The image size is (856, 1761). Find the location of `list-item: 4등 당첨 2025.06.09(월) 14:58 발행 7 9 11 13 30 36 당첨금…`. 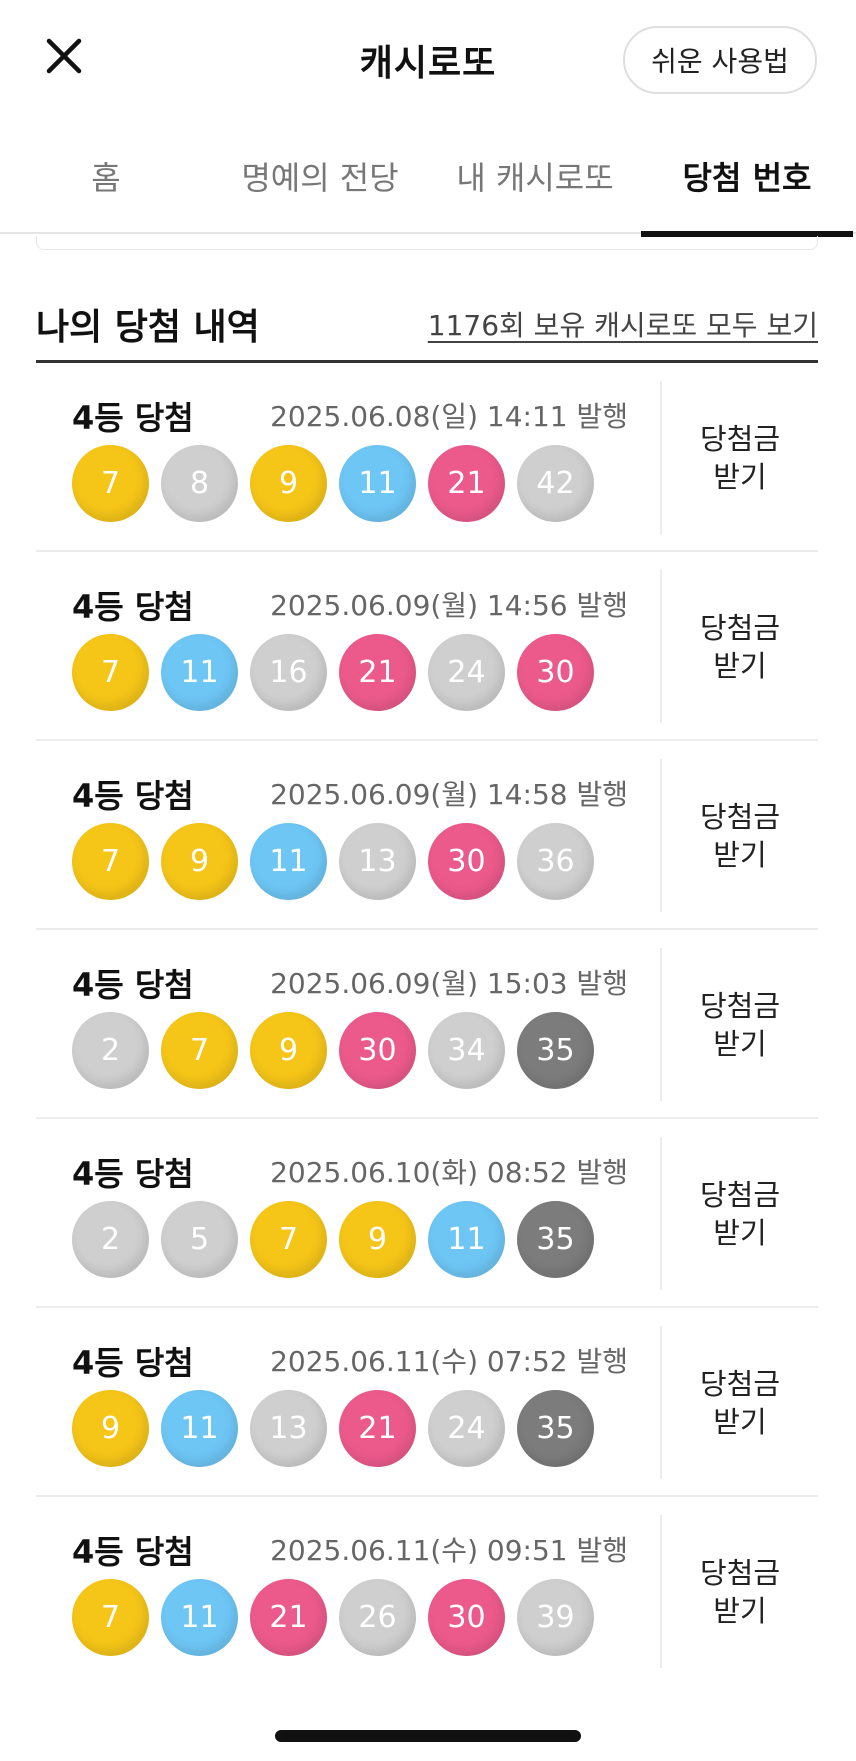

list-item: 4등 당첨 2025.06.09(월) 14:58 발행 7 9 11 13 30 36 당첨금… is located at coordinates (427, 835).